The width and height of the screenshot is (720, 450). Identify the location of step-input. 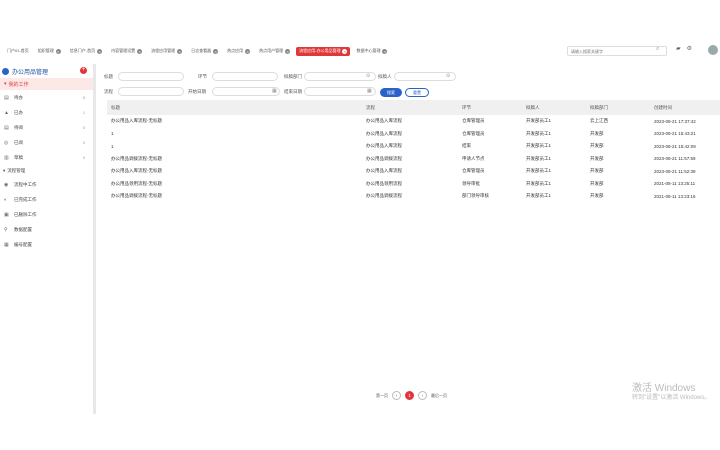
(245, 76).